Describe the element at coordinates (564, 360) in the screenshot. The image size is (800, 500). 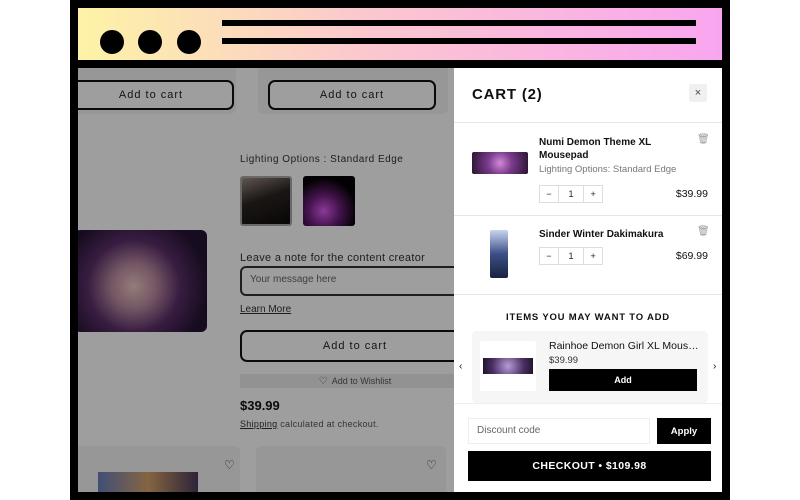
I see `upsell-price: $39.99` at that location.